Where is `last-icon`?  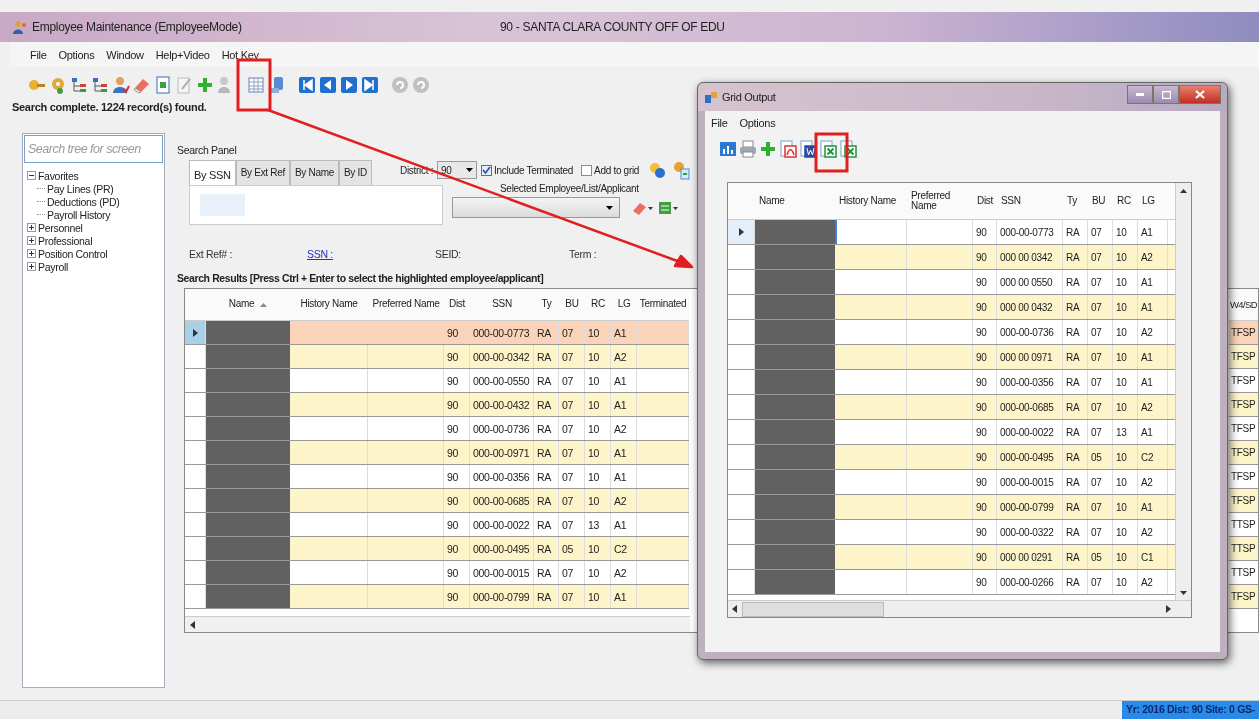 last-icon is located at coordinates (370, 85).